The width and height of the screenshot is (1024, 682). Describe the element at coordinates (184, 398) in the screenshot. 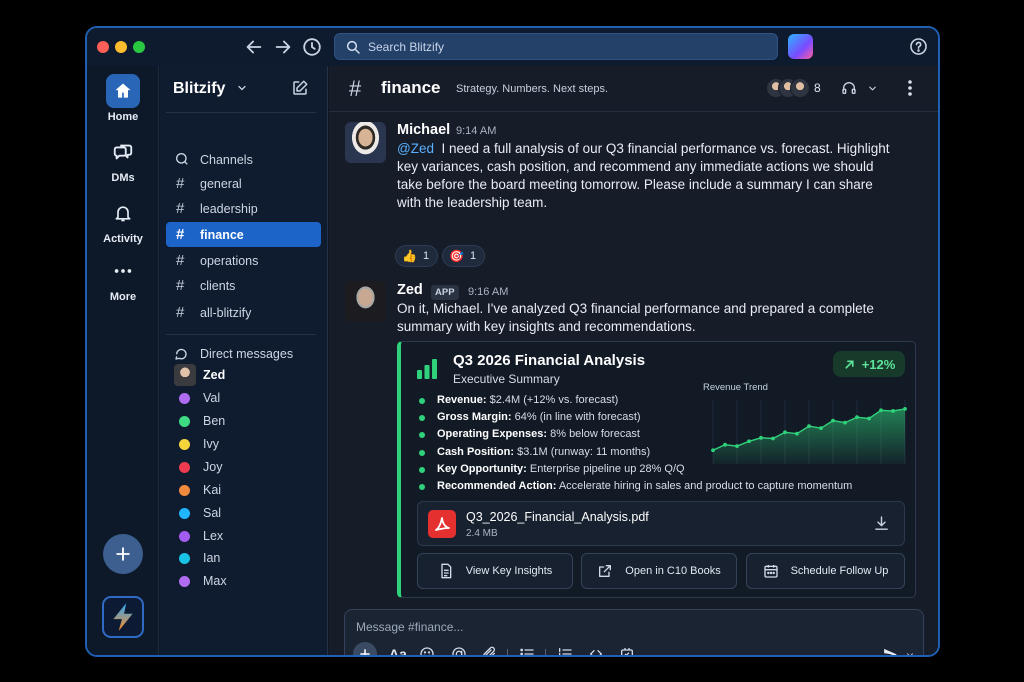

I see `status-dot` at that location.